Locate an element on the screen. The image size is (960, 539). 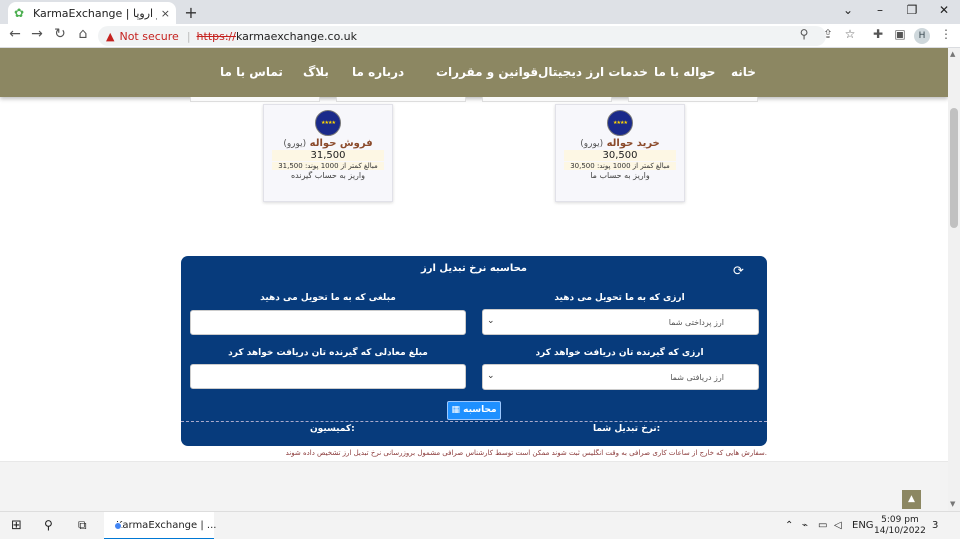
clock: 5:09 pm 14/10/2022 is located at coordinates (900, 526).